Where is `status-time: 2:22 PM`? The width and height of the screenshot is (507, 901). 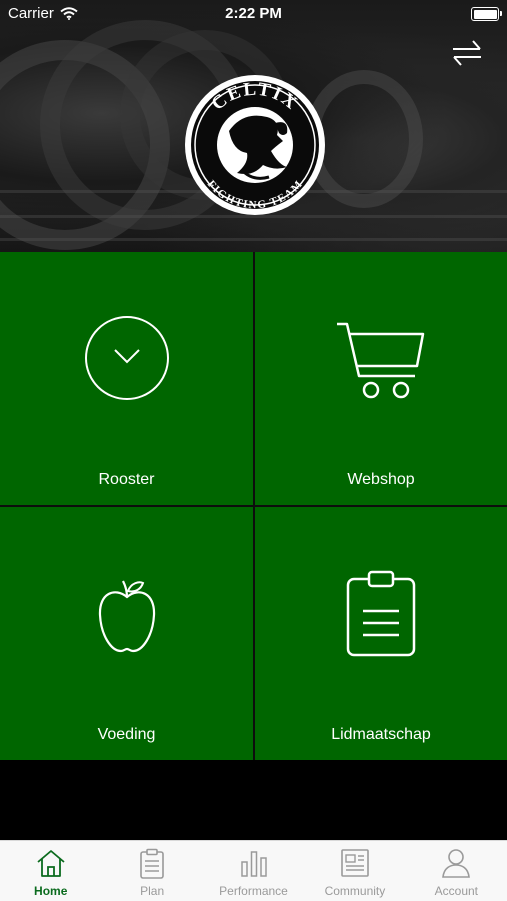 status-time: 2:22 PM is located at coordinates (253, 13).